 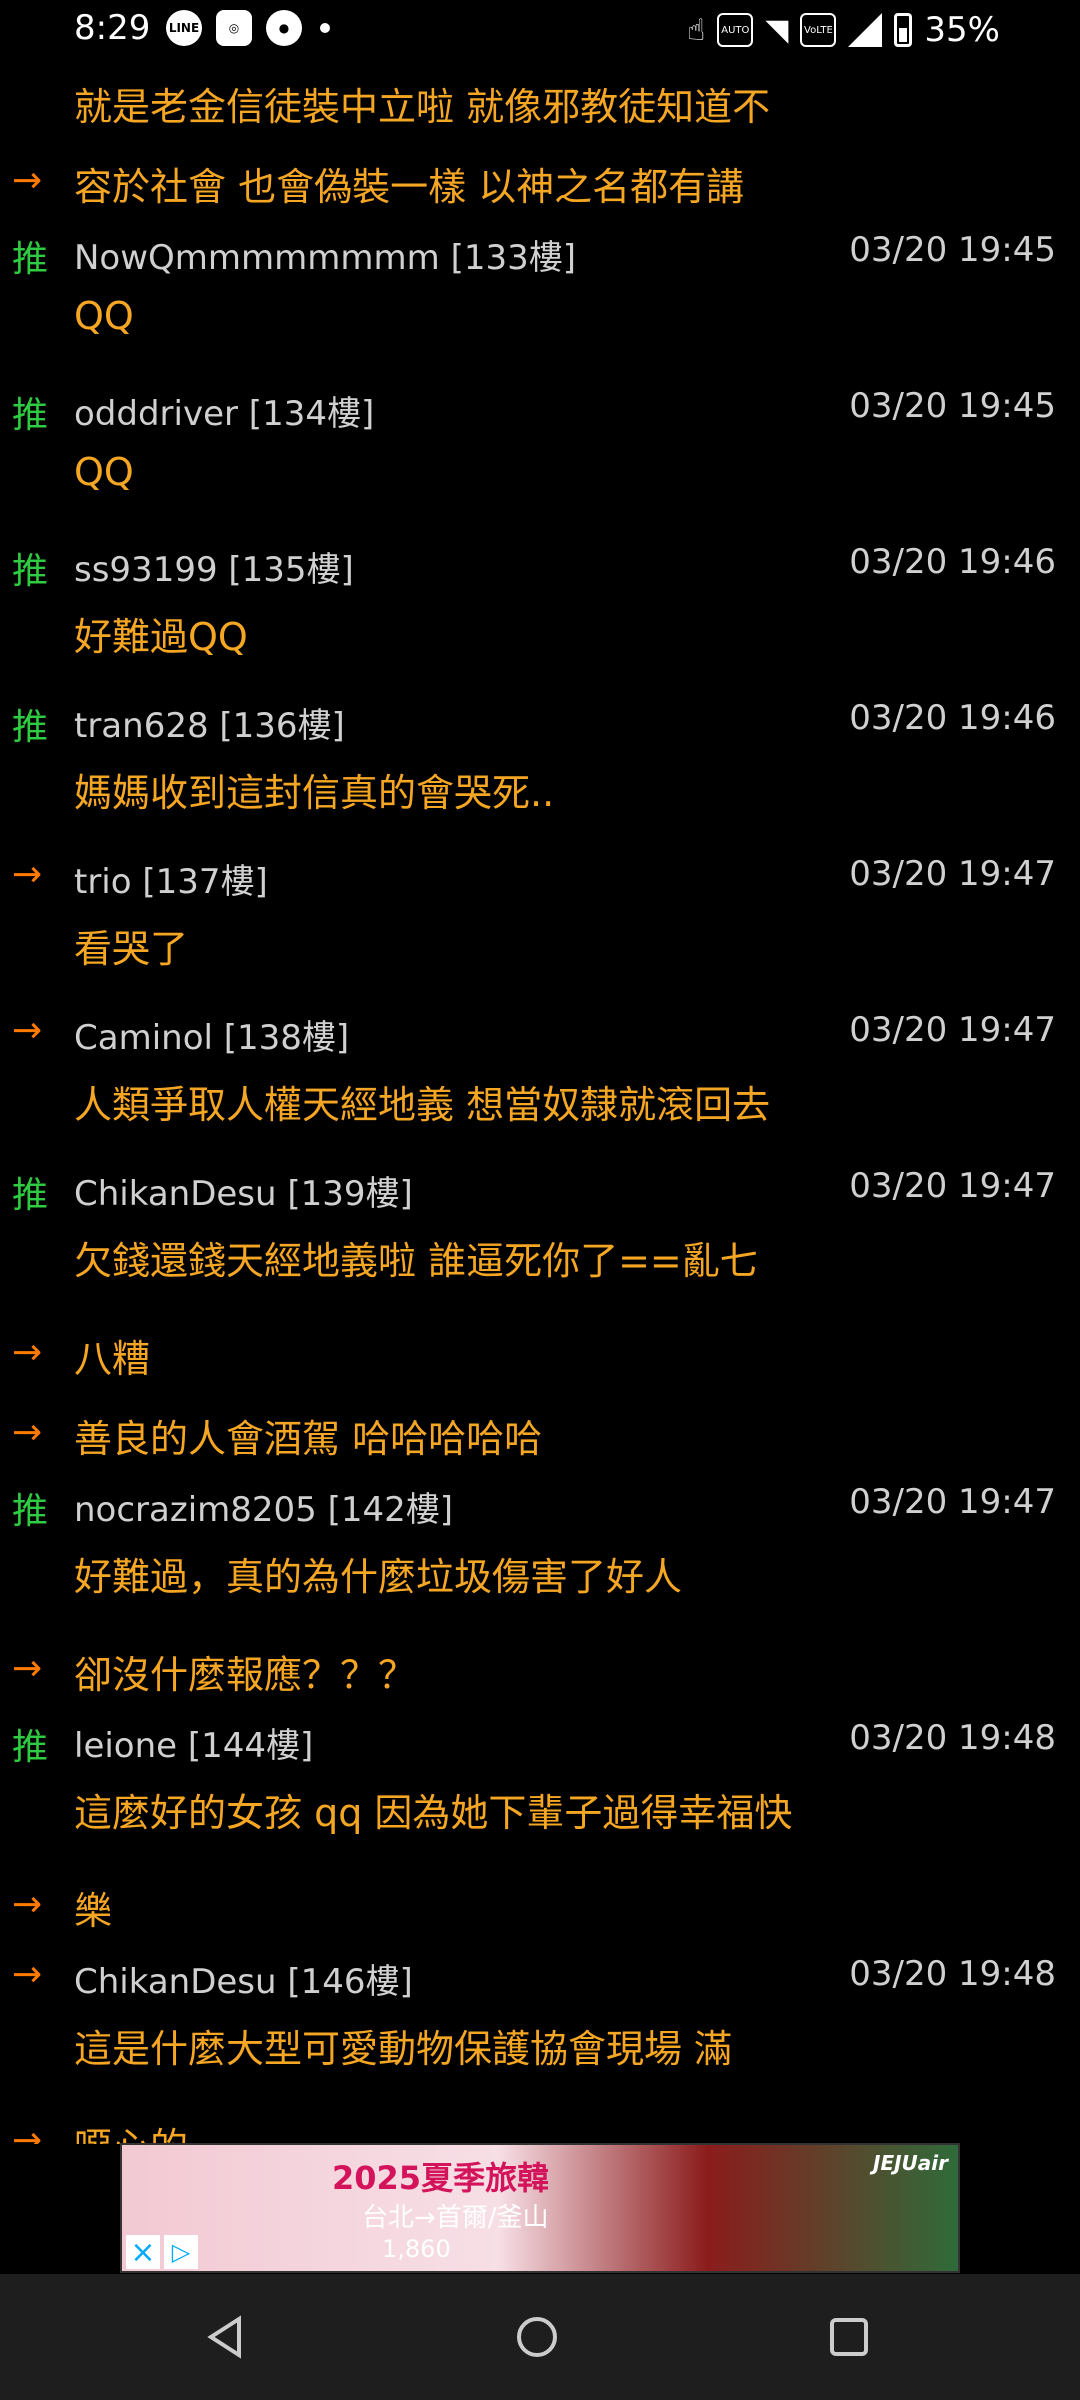 What do you see at coordinates (540, 1976) in the screenshot?
I see `comment-header: → ChikanDesu [146樓] 03/20 19:48` at bounding box center [540, 1976].